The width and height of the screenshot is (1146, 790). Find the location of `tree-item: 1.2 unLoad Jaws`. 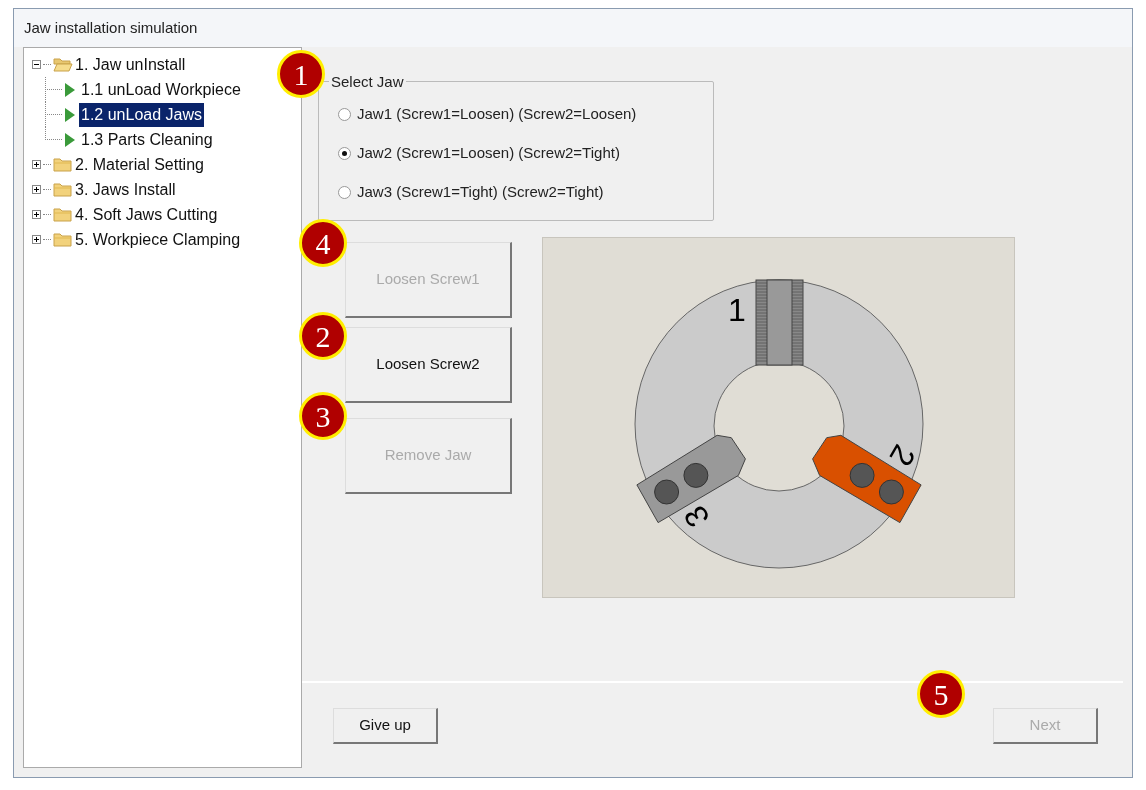

tree-item: 1.2 unLoad Jaws is located at coordinates (141, 114).